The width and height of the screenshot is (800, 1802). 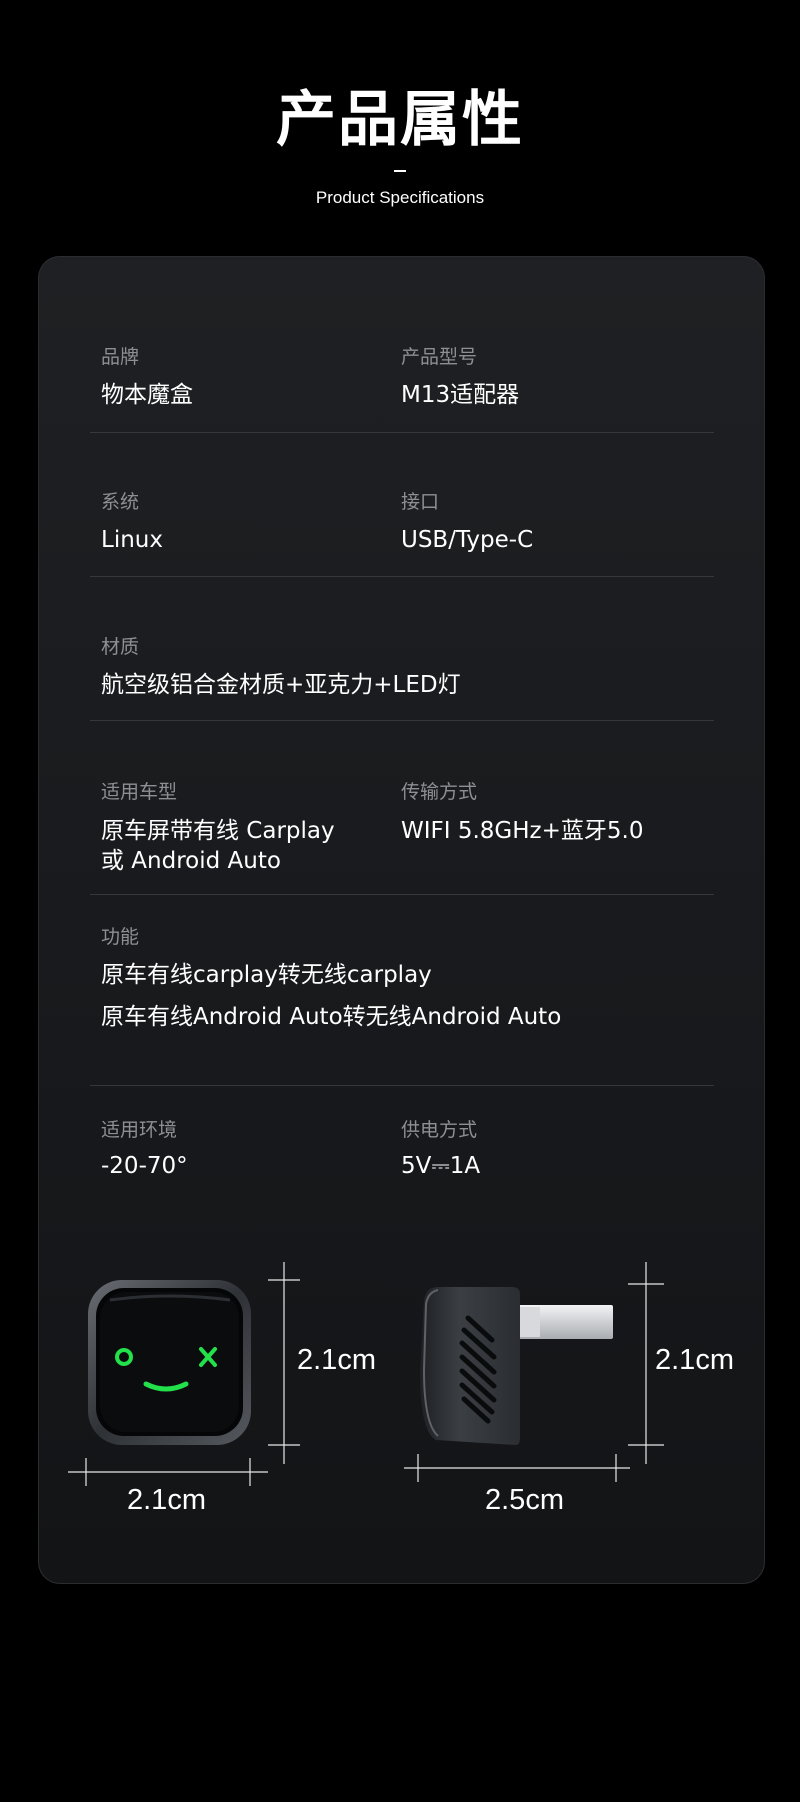 I want to click on front-device-image, so click(x=169, y=1362).